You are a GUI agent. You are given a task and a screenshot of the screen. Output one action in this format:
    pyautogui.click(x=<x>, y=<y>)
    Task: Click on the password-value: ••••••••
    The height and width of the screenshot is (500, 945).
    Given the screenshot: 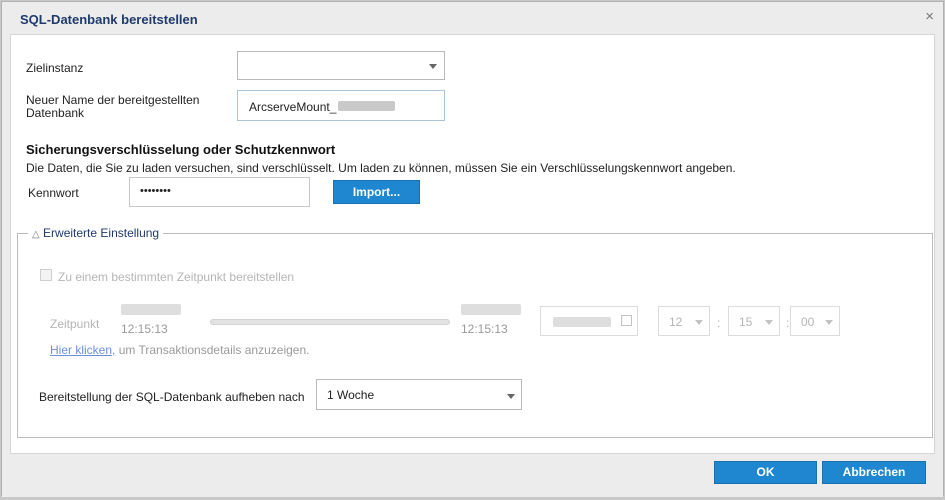 What is the action you would take?
    pyautogui.click(x=155, y=191)
    